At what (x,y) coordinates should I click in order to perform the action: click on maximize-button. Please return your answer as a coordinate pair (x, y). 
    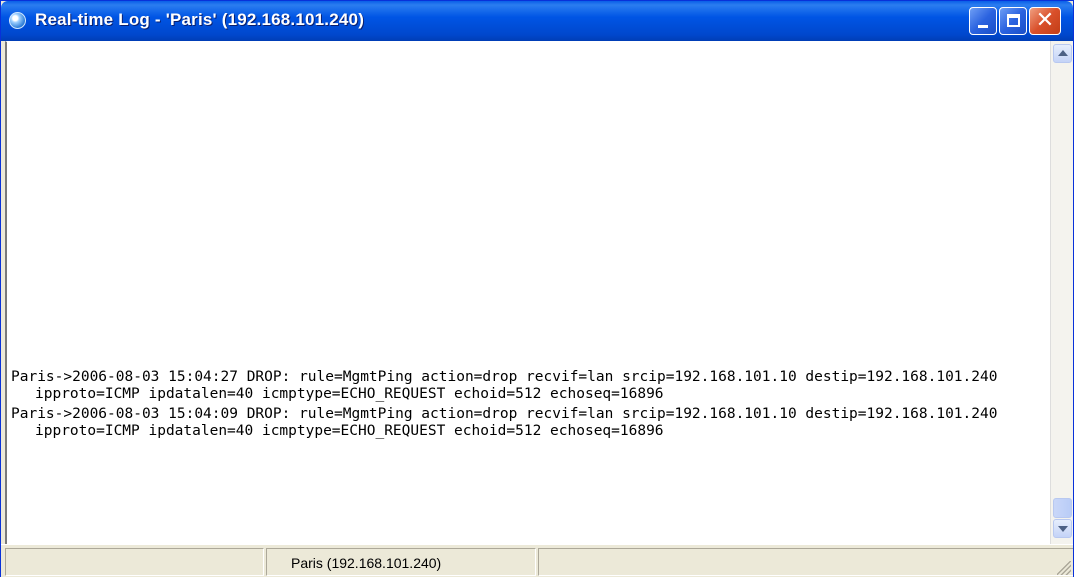
    Looking at the image, I should click on (1013, 21).